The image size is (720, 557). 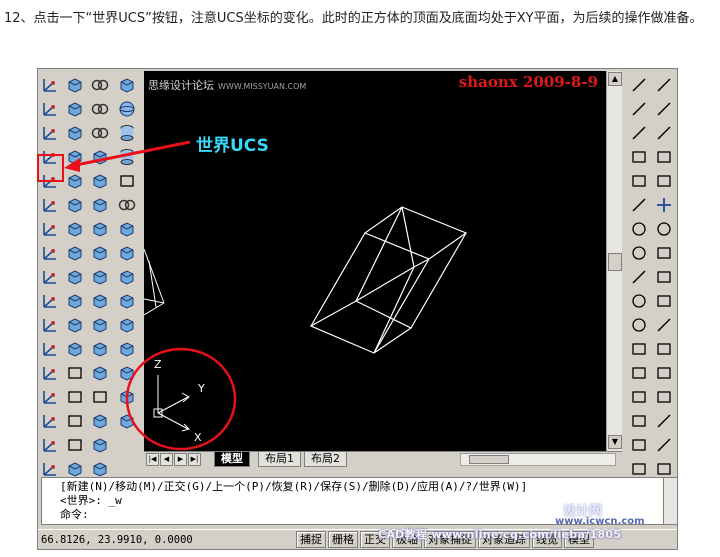 I want to click on command-scrollbar, so click(x=670, y=501).